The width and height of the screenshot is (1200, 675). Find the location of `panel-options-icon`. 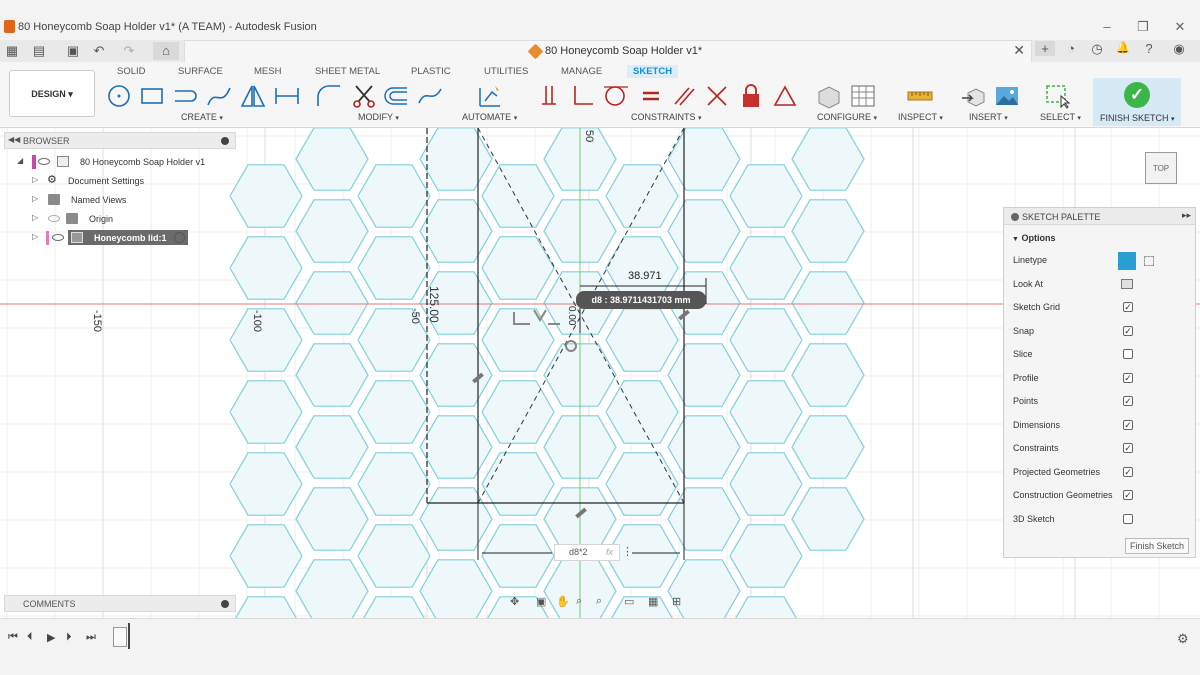

panel-options-icon is located at coordinates (225, 141).